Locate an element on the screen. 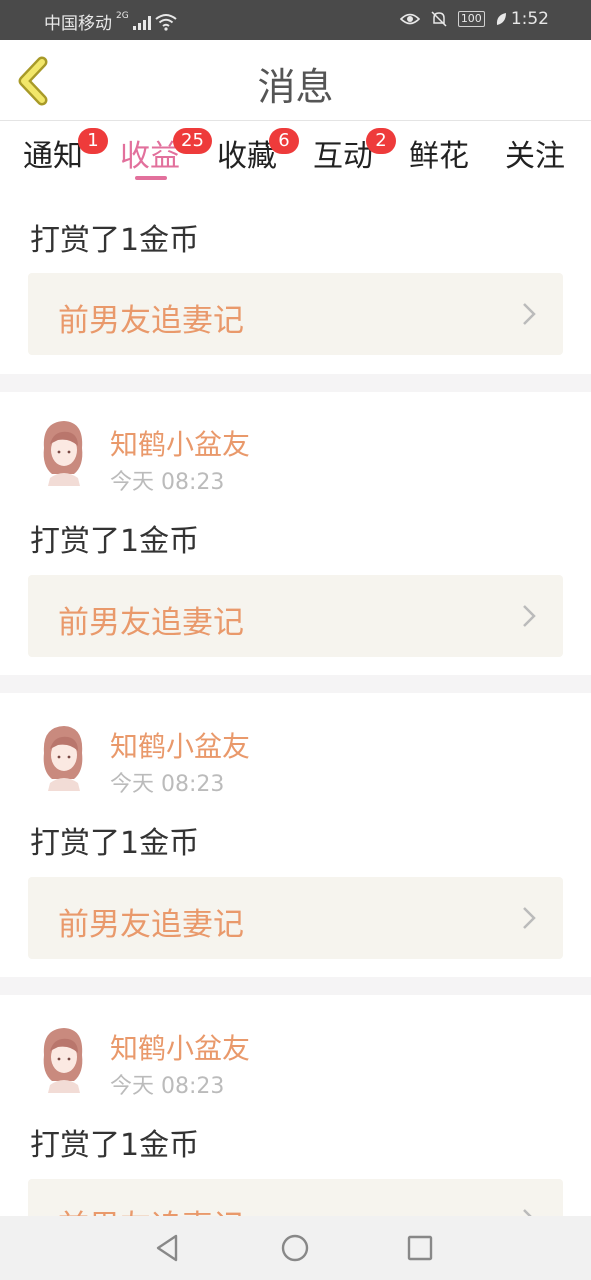 Image resolution: width=591 pixels, height=1280 pixels. active-tab-indicator is located at coordinates (151, 178).